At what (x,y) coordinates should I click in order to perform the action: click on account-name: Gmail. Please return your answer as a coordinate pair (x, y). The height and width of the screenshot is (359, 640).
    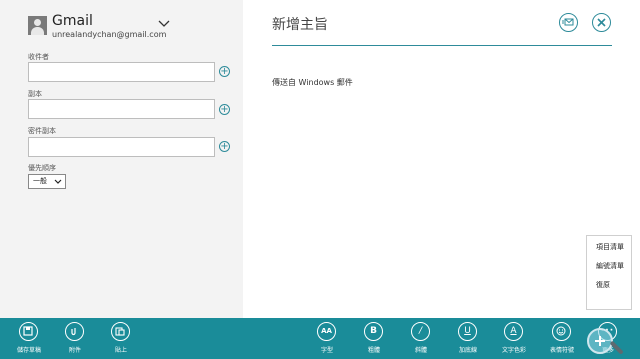
    Looking at the image, I should click on (72, 21).